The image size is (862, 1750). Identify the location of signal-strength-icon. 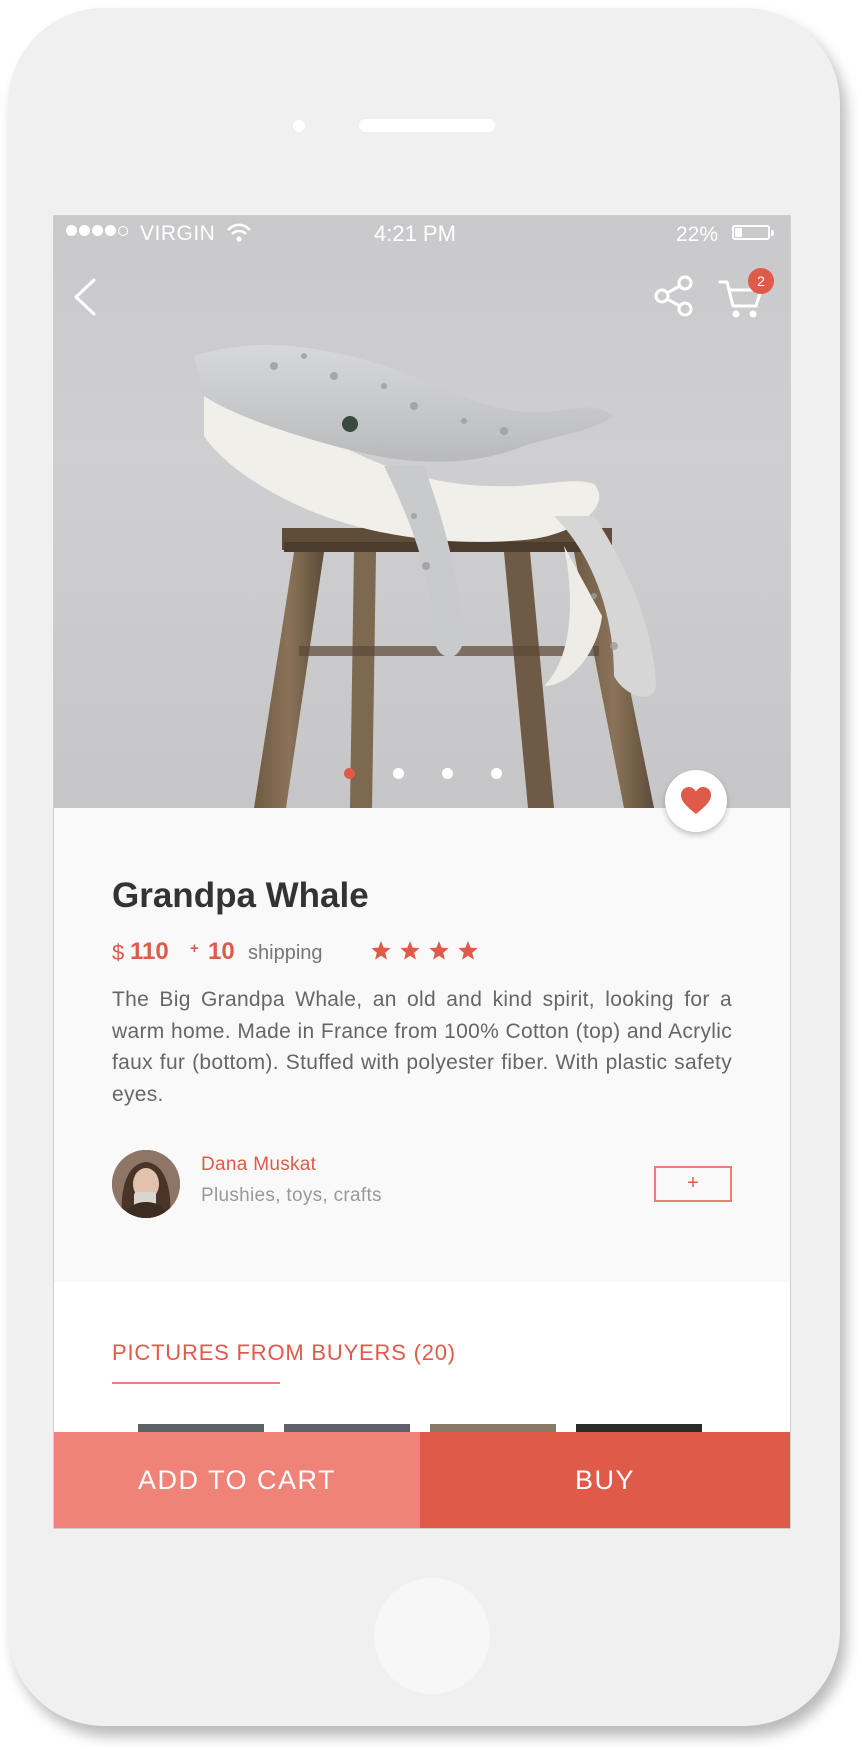
(97, 230).